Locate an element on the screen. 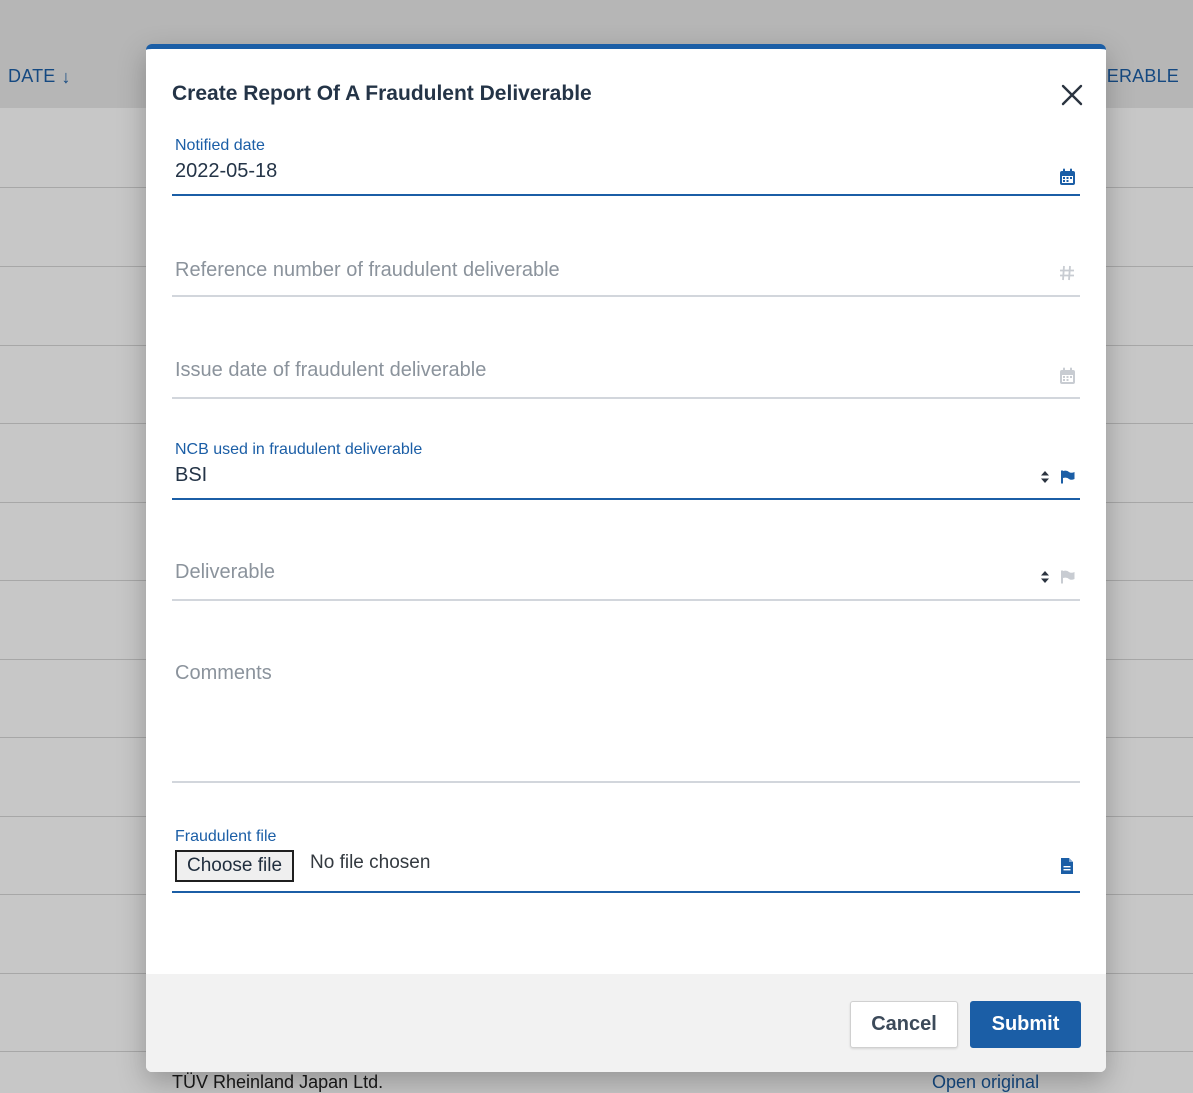 This screenshot has width=1193, height=1093. deliverable-placeholder: Deliverable is located at coordinates (225, 572).